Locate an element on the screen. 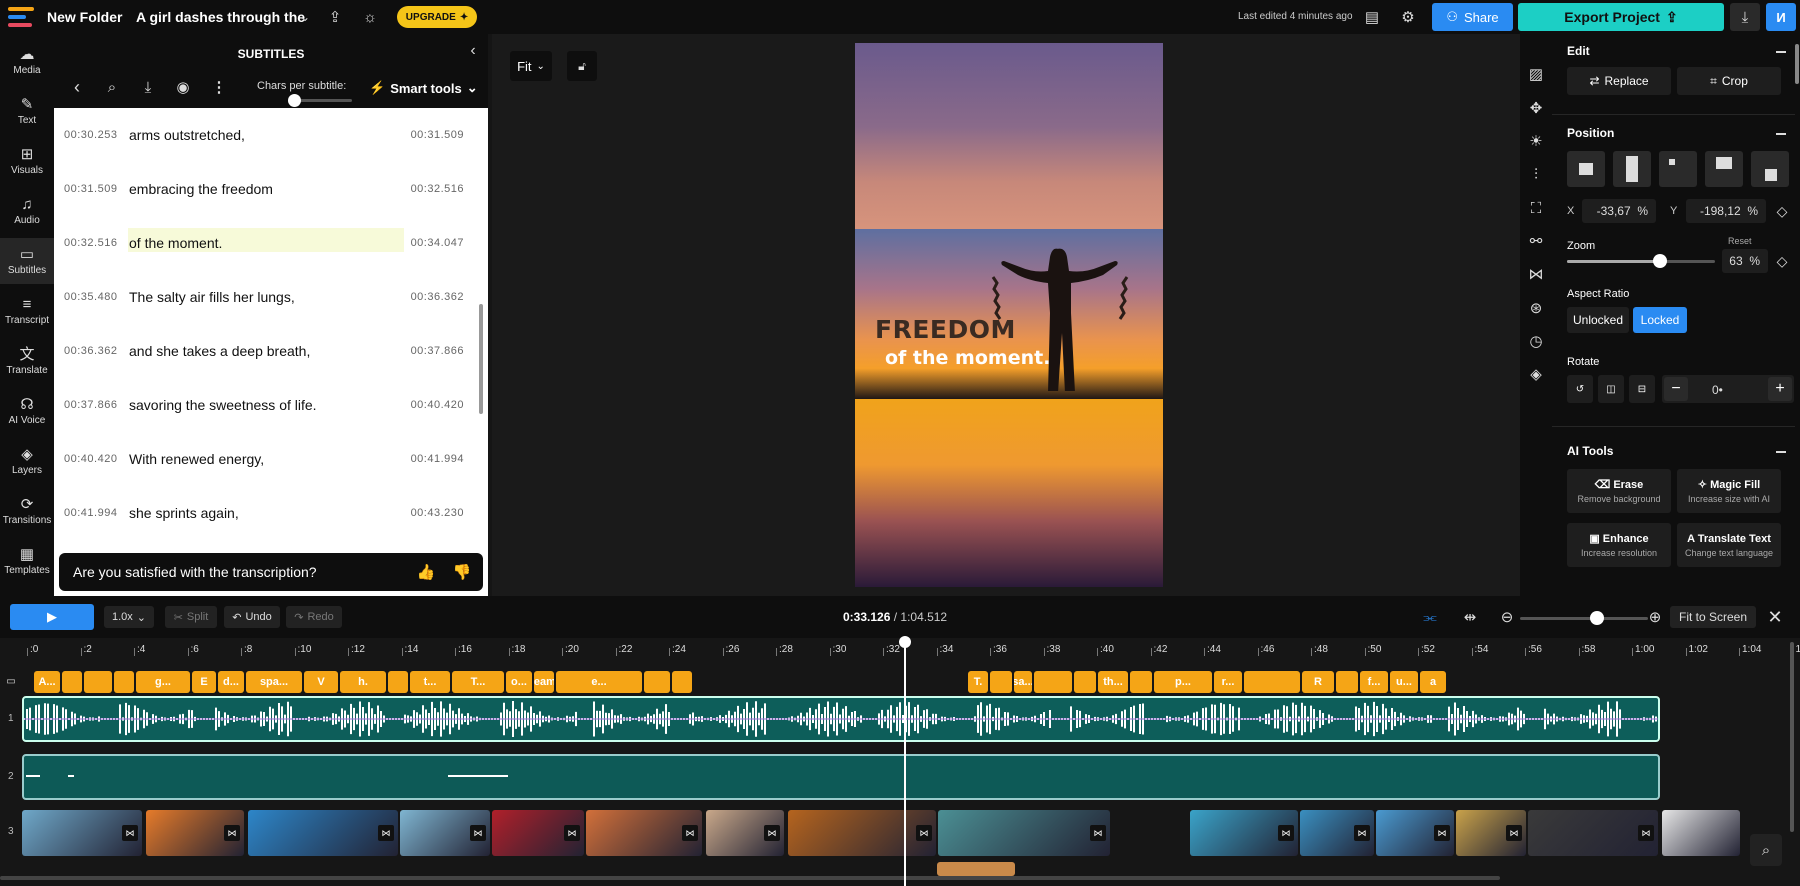  fit-width-icon: ⇹ is located at coordinates (1470, 617).